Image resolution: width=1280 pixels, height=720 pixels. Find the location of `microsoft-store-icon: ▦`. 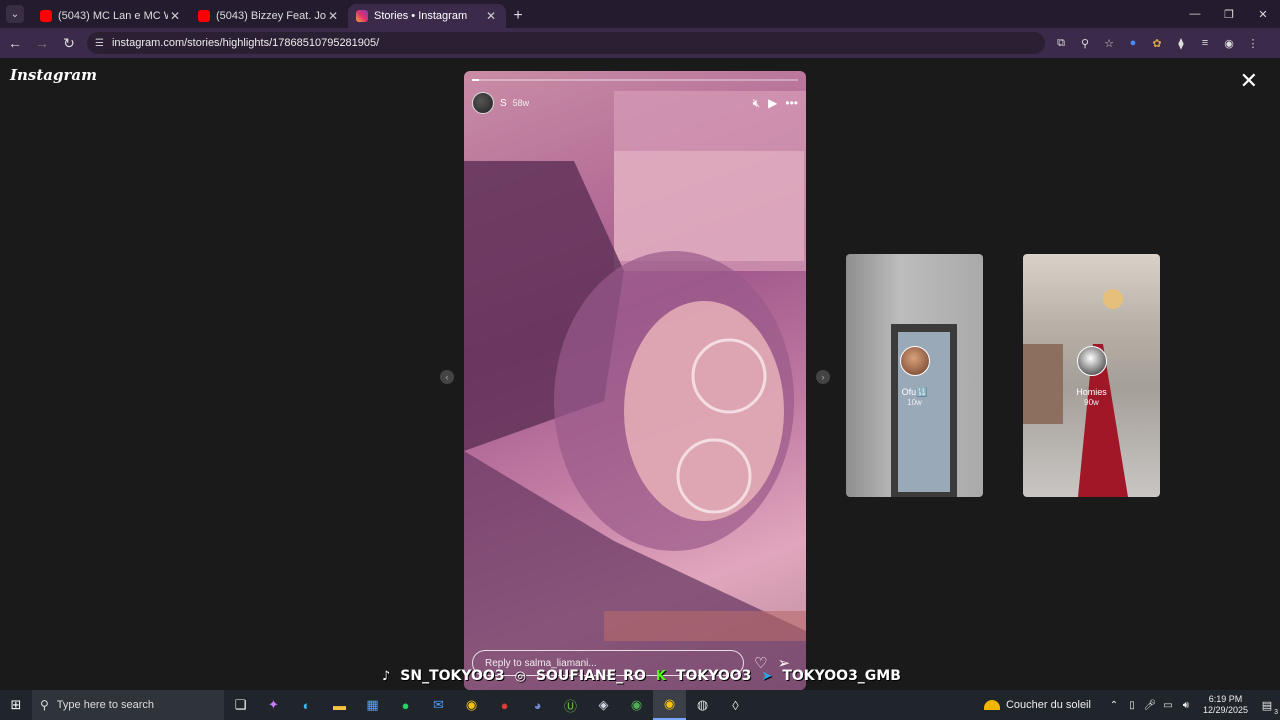

microsoft-store-icon: ▦ is located at coordinates (372, 705).